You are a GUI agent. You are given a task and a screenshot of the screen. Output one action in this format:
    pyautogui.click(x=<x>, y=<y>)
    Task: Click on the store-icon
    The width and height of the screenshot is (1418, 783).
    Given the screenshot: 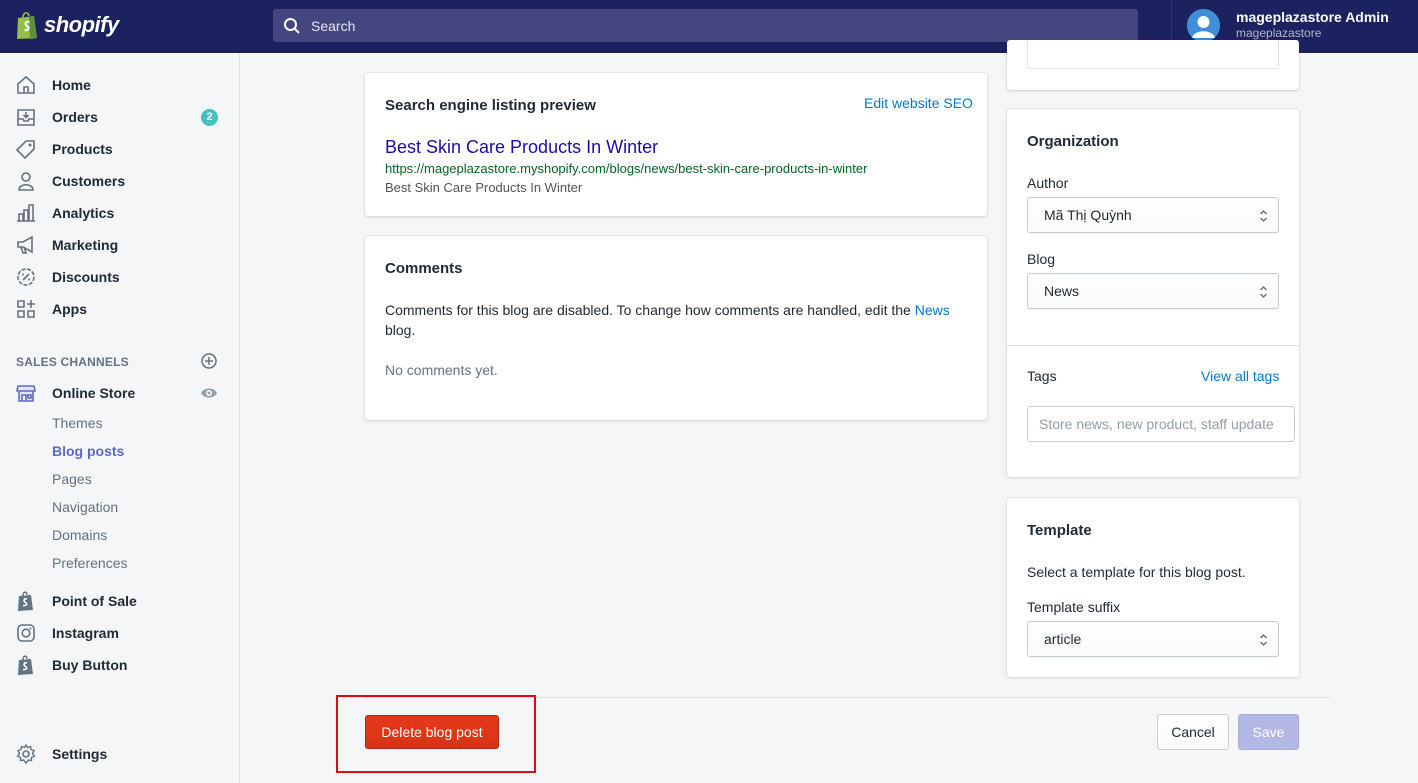 What is the action you would take?
    pyautogui.click(x=26, y=393)
    